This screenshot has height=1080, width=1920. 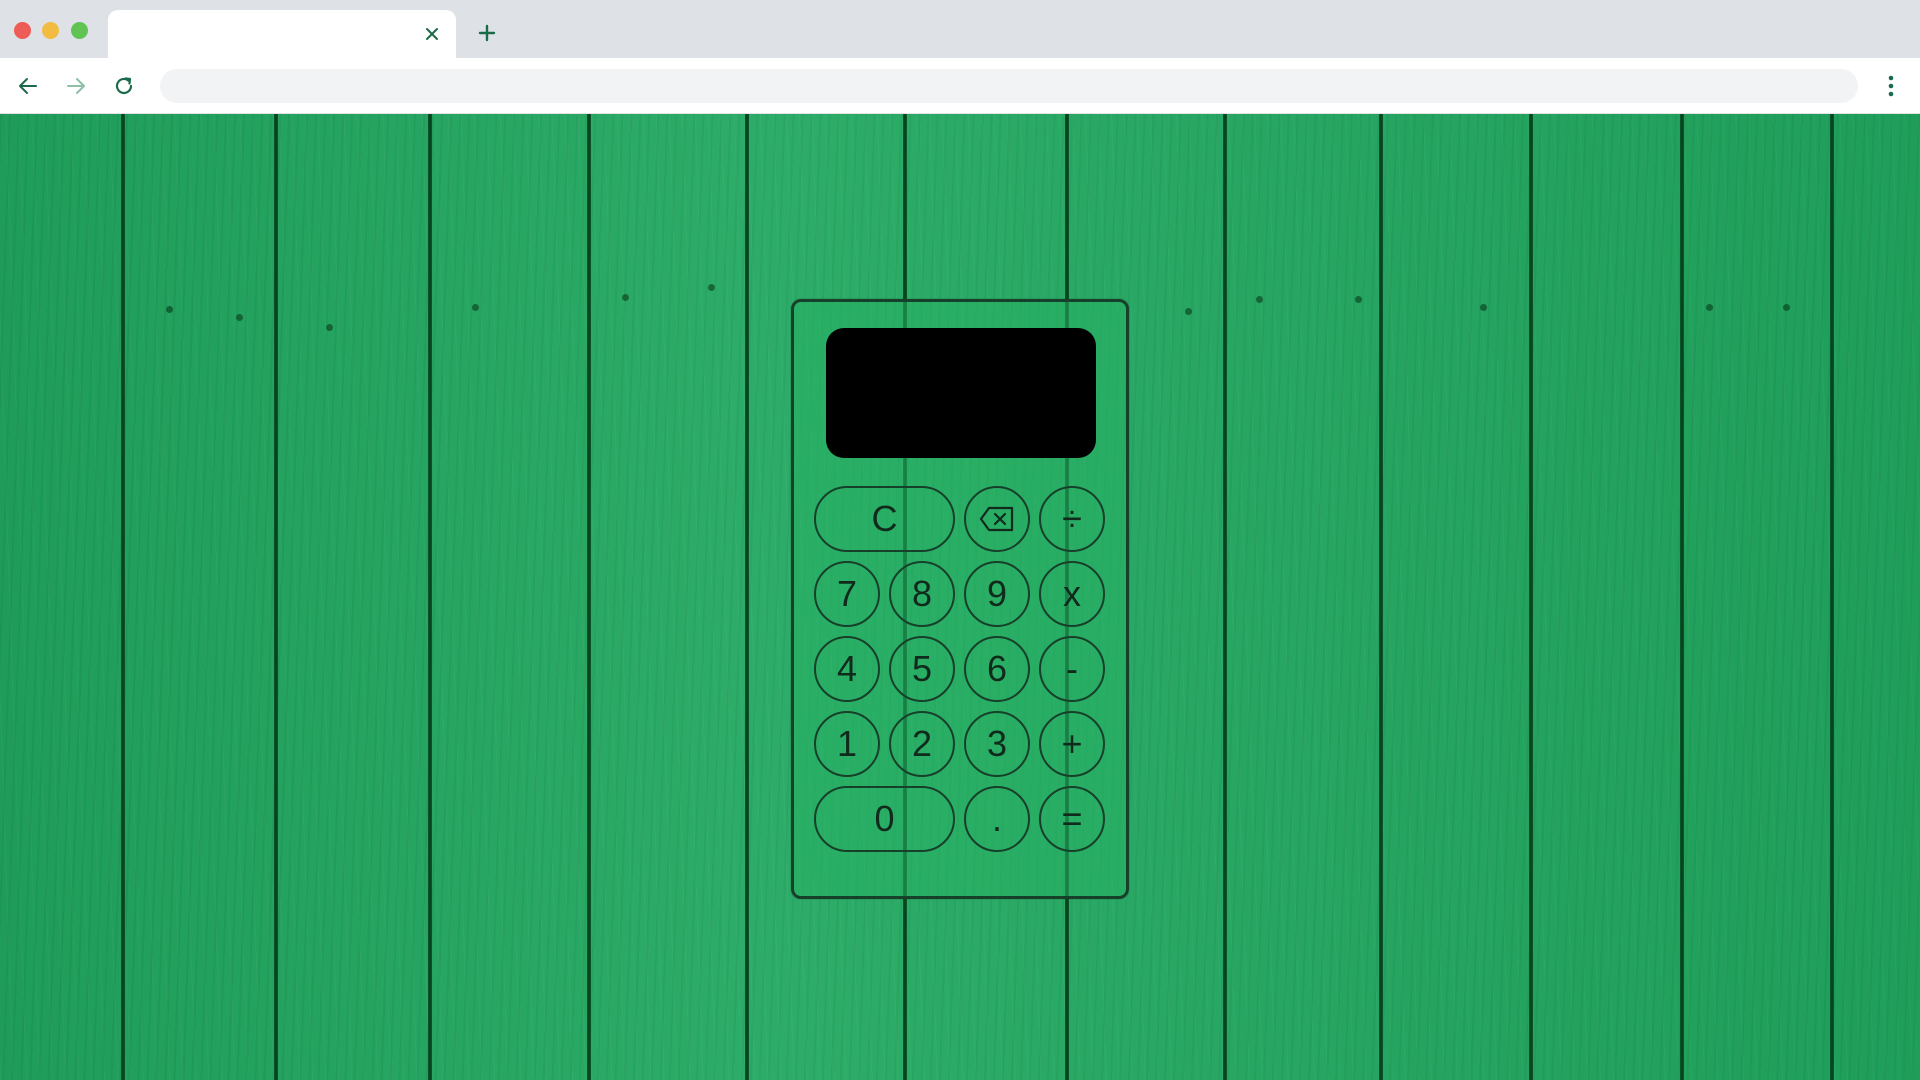 I want to click on decimal-button: ., so click(x=997, y=819).